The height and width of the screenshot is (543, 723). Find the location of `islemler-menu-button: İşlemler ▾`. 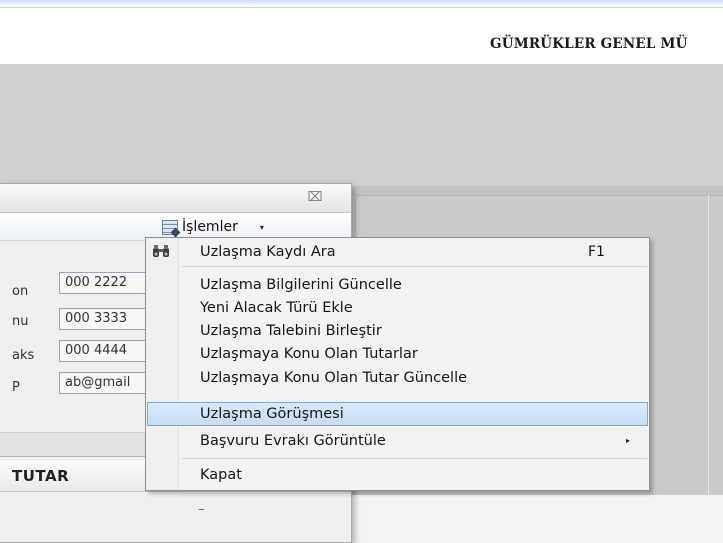

islemler-menu-button: İşlemler ▾ is located at coordinates (254, 227).